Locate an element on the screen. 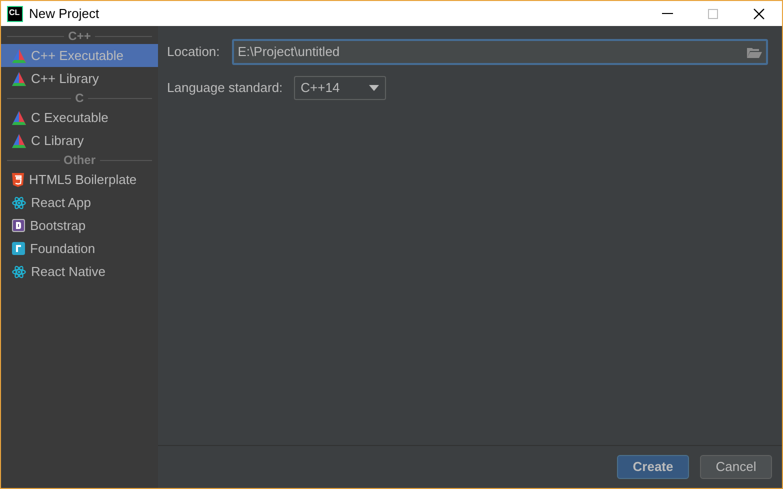  create-button: Create is located at coordinates (653, 467).